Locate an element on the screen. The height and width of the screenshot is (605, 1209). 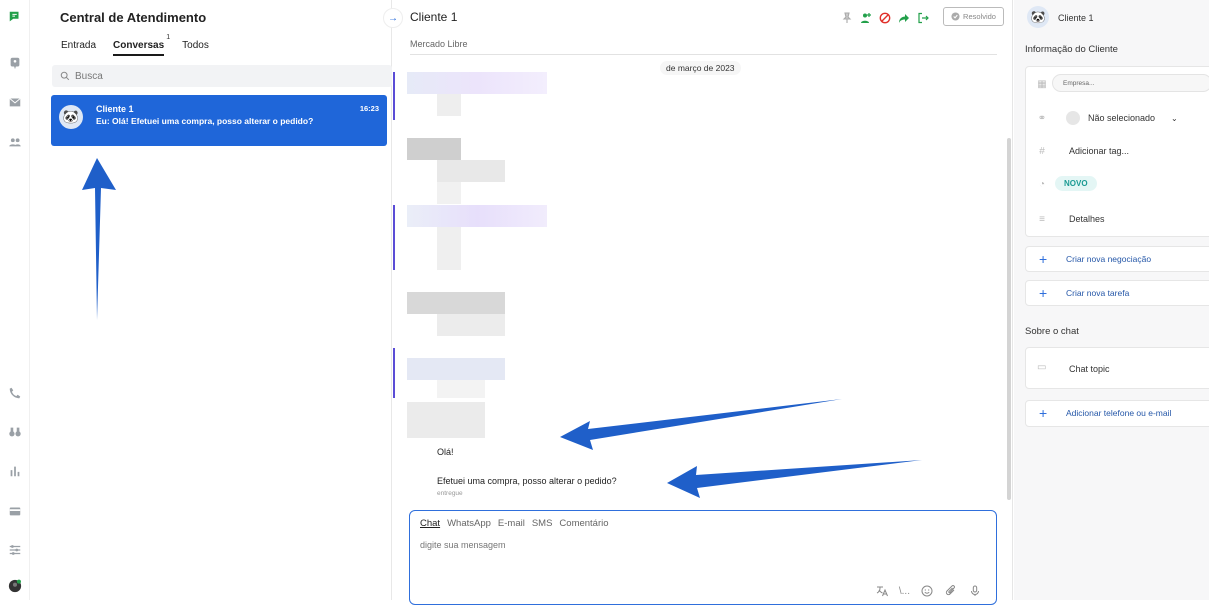
owner-row: ⚭ Não selecionado ⌄ is located at coordinates (1117, 118).